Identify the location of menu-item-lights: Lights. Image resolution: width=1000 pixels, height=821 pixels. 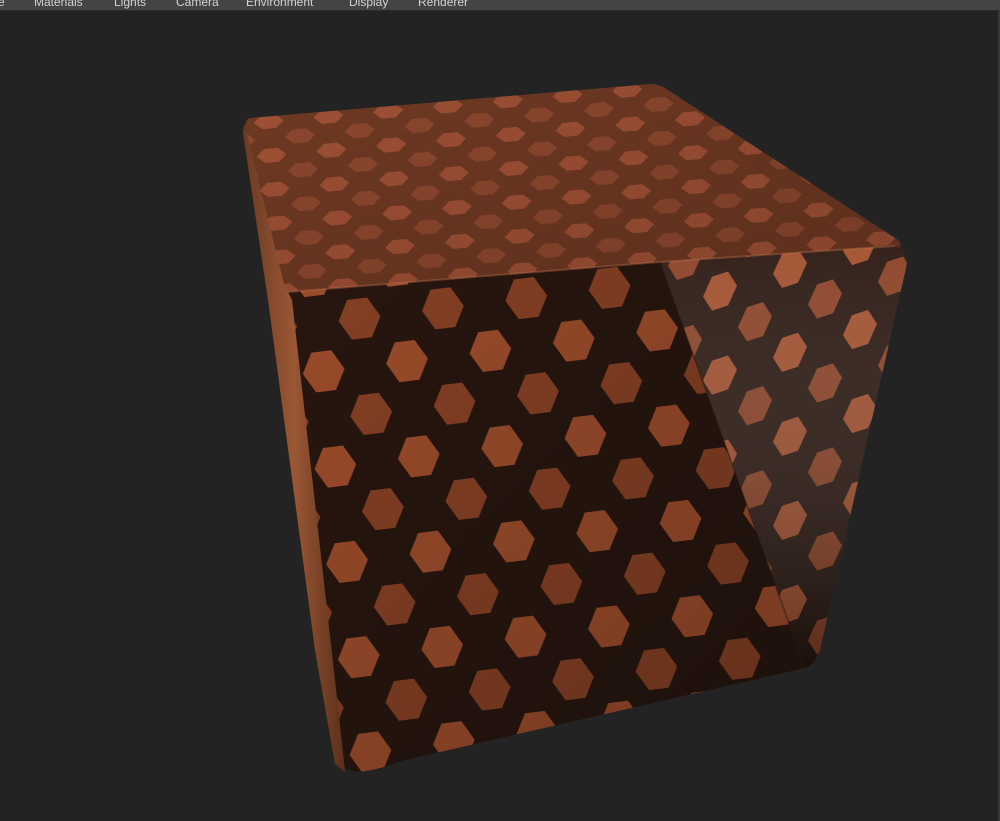
(130, 5).